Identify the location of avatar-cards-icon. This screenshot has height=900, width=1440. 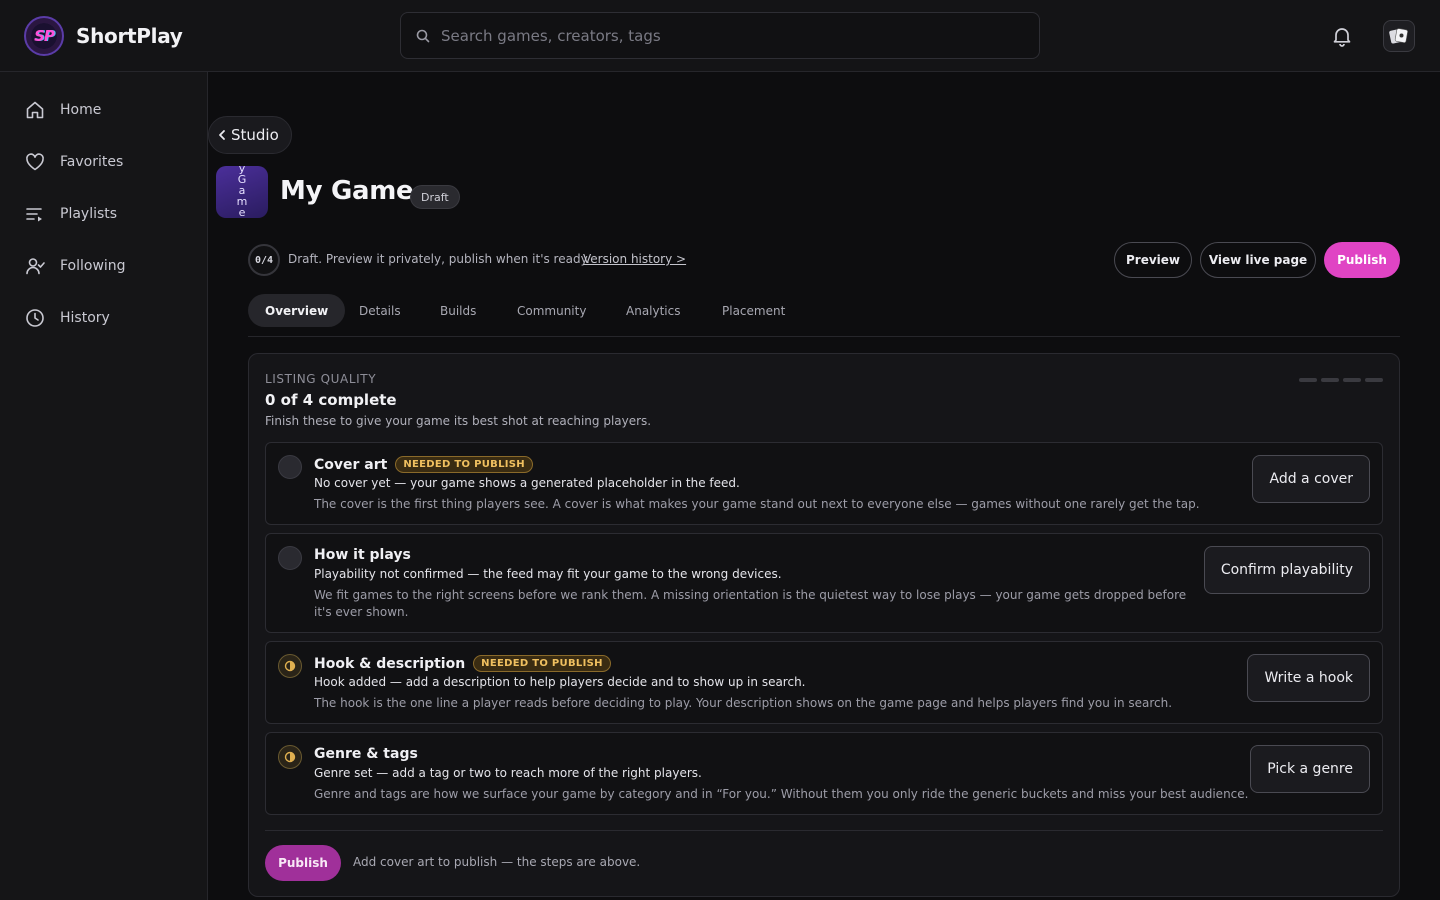
(1398, 36).